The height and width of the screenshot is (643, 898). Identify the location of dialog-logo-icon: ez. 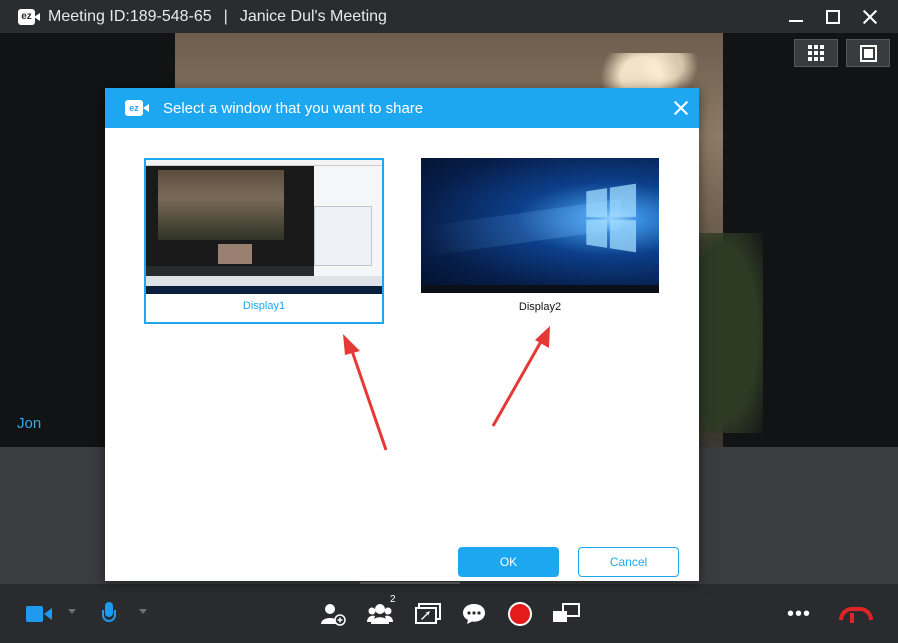
(137, 108).